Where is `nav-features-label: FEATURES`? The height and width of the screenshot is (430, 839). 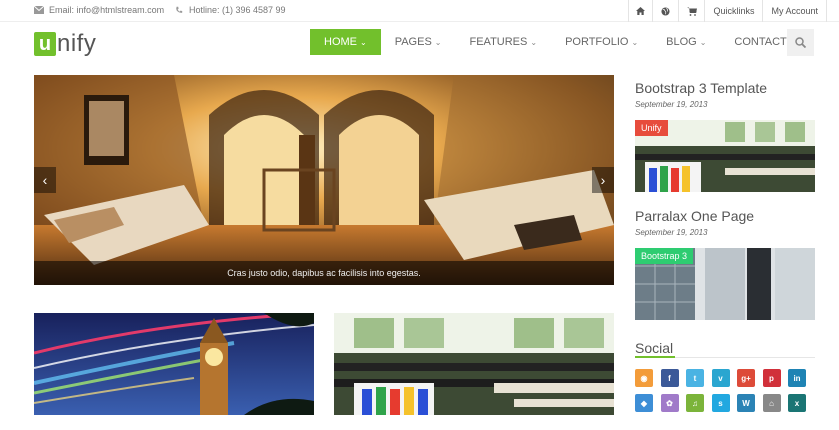
nav-features-label: FEATURES is located at coordinates (498, 42).